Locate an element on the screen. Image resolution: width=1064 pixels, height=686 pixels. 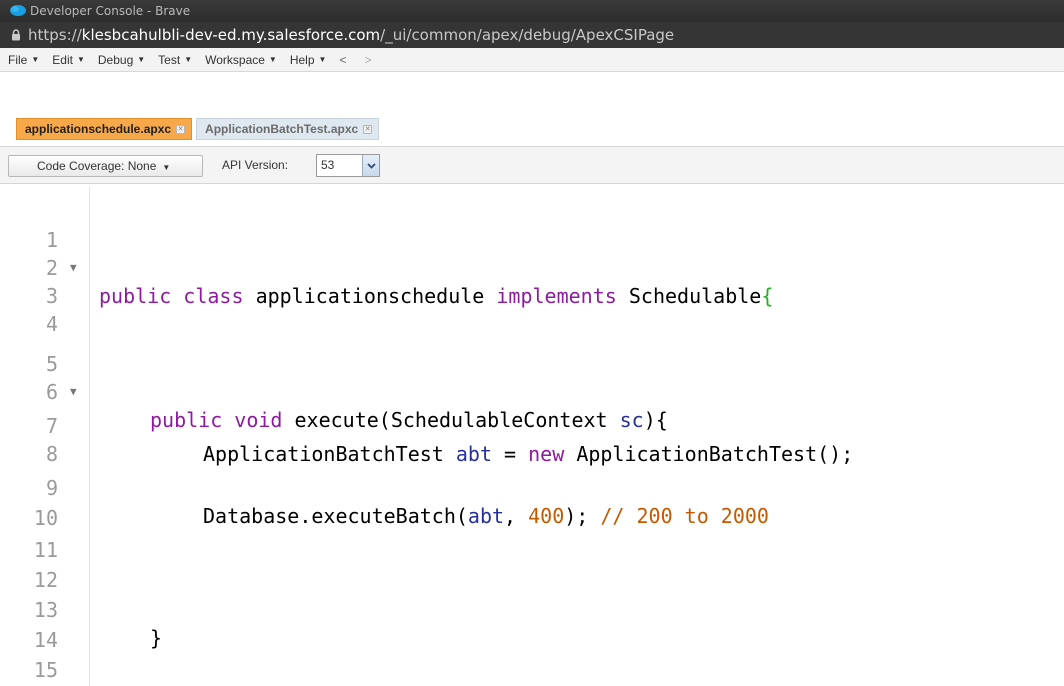
code-line: 15 } is located at coordinates (532, 655).